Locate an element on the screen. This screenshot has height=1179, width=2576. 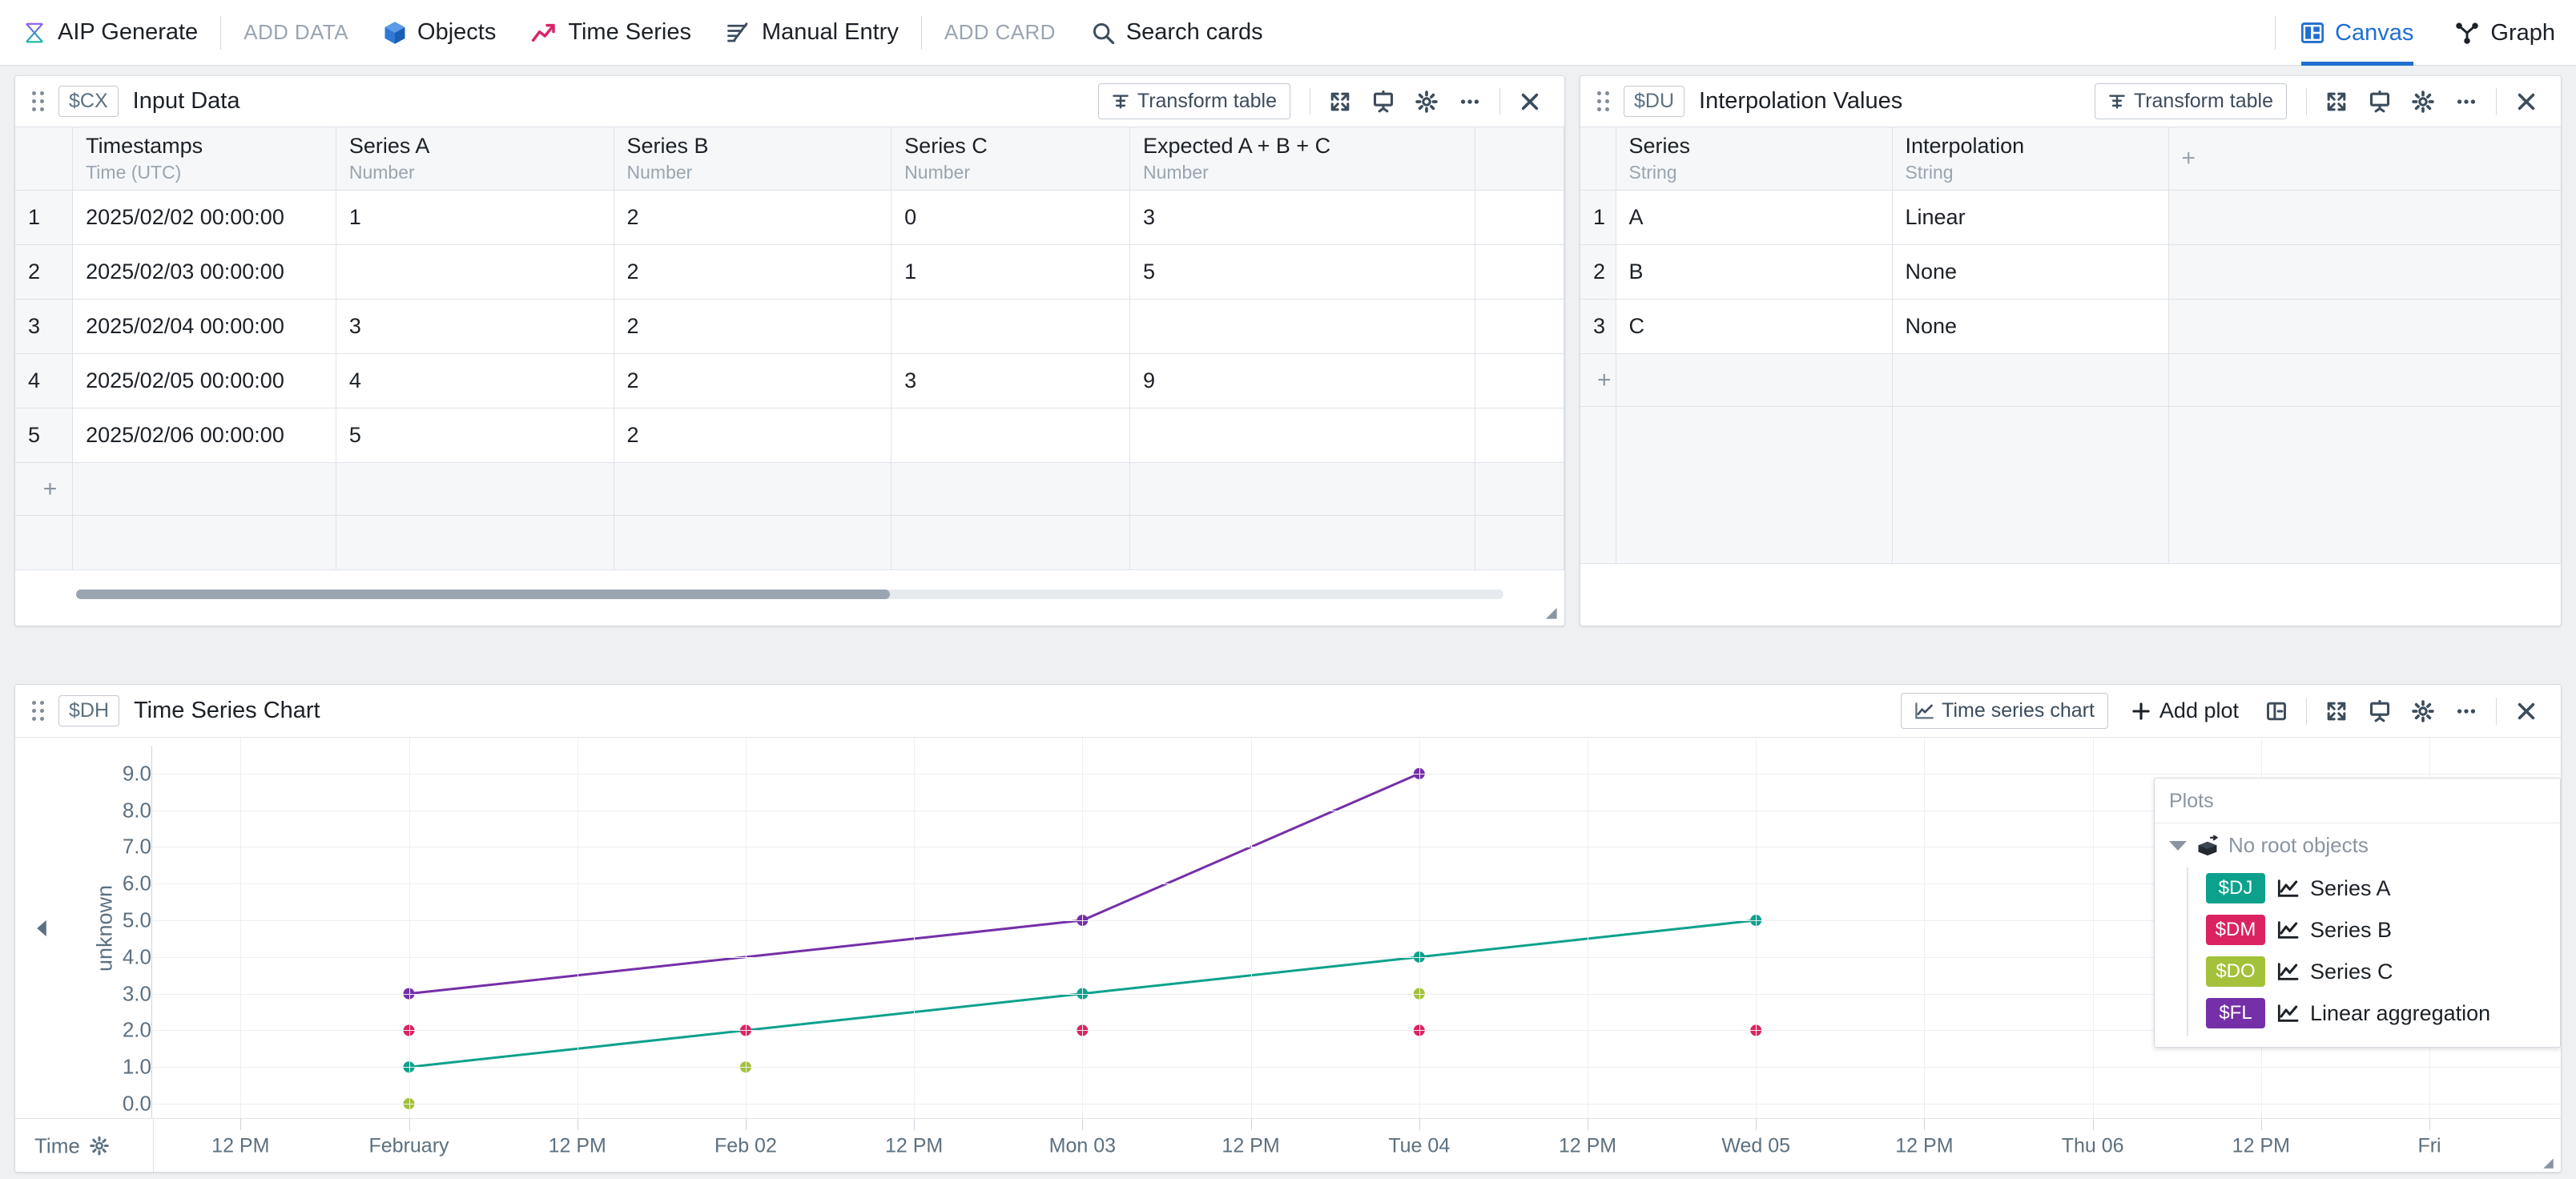
column-header-interpolation: Interpolation String is located at coordinates (2030, 159).